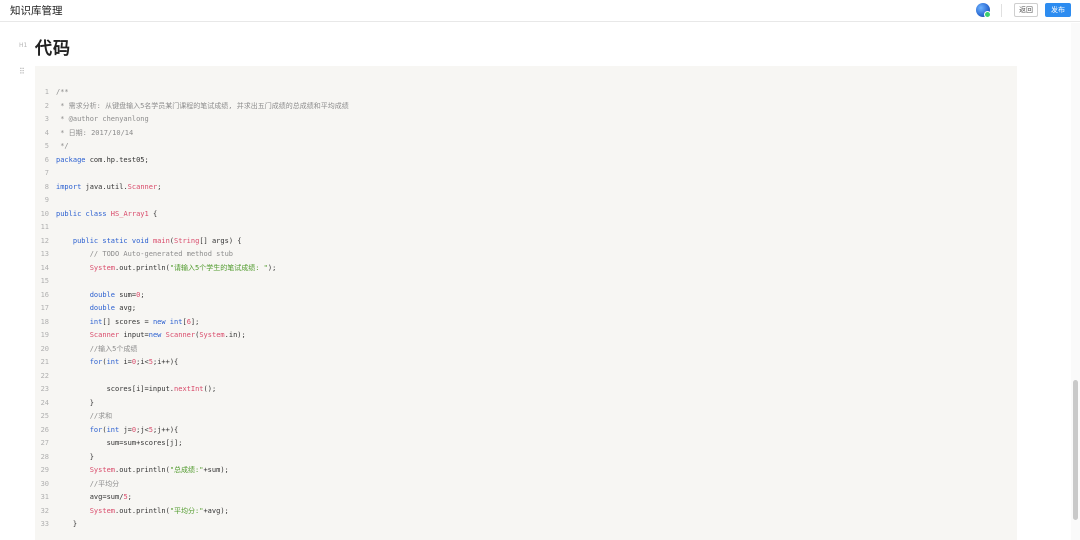 This screenshot has height=540, width=1080. Describe the element at coordinates (192, 120) in the screenshot. I see `code-line: 3 * @author chenyanlong` at that location.